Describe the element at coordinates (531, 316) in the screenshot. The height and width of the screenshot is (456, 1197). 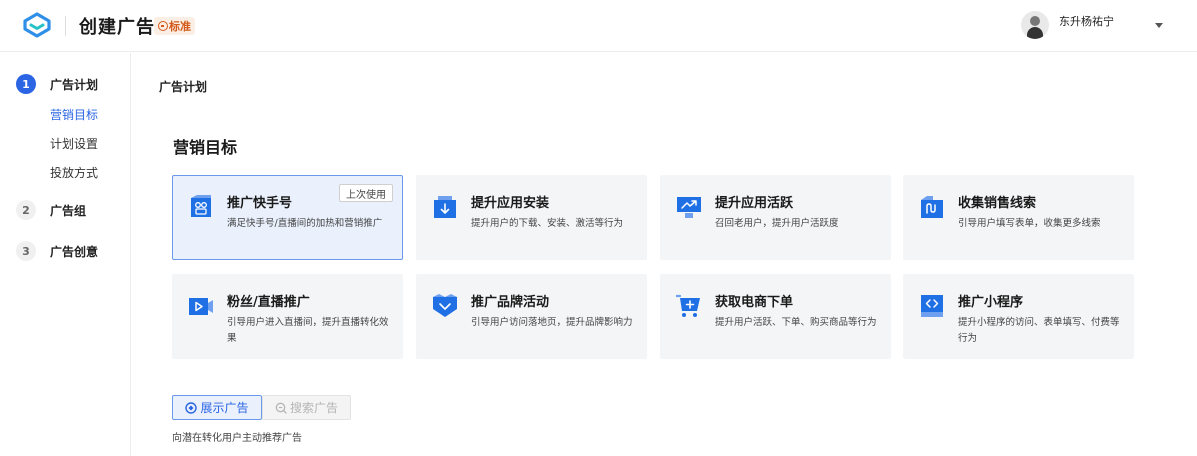
I see `objective-card-brand-activity: 推广品牌活动 引导用户访问落地页，提升品牌影响力` at that location.